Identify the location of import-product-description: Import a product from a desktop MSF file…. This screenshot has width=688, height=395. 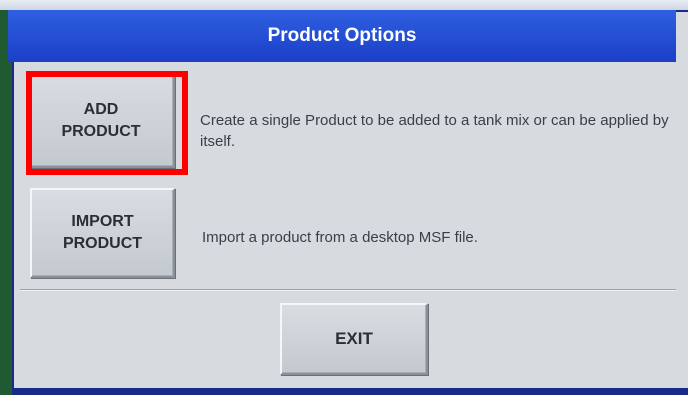
(340, 237).